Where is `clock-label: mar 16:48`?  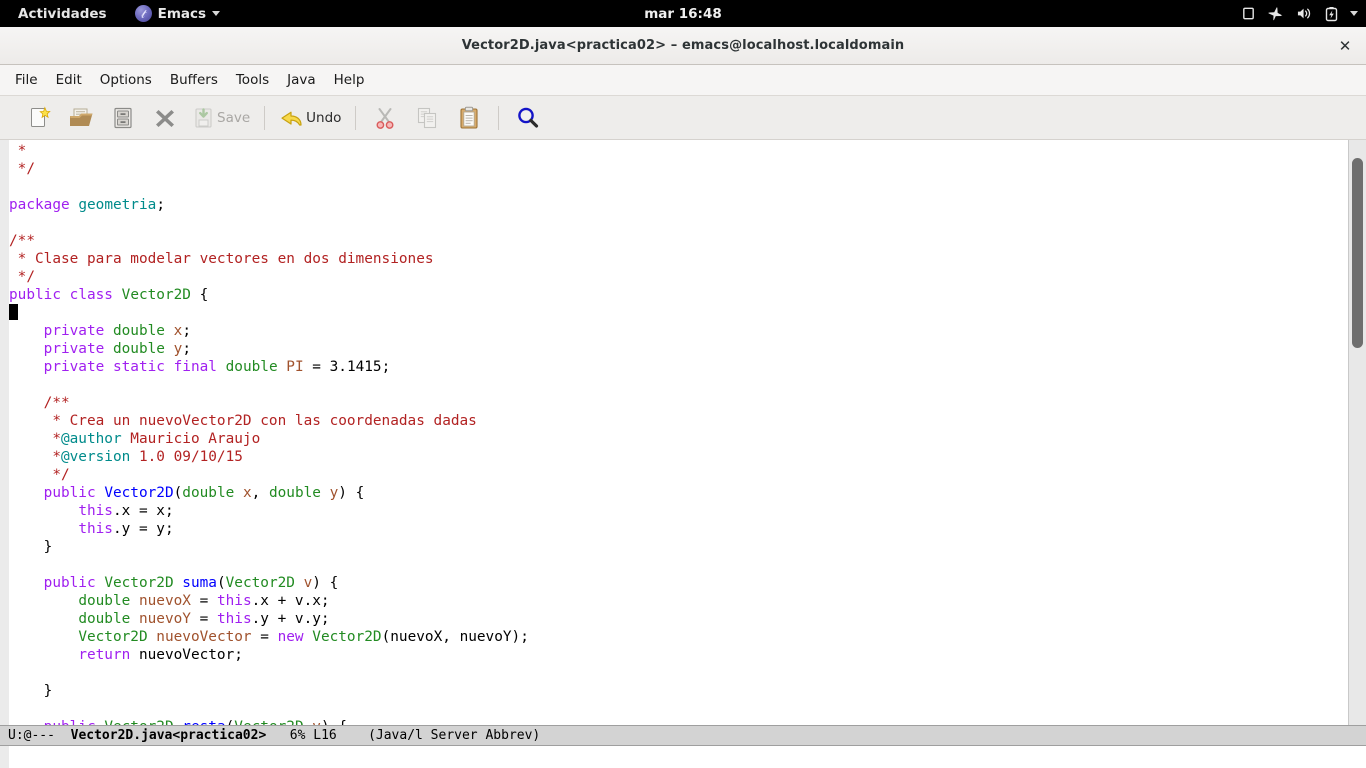 clock-label: mar 16:48 is located at coordinates (683, 13).